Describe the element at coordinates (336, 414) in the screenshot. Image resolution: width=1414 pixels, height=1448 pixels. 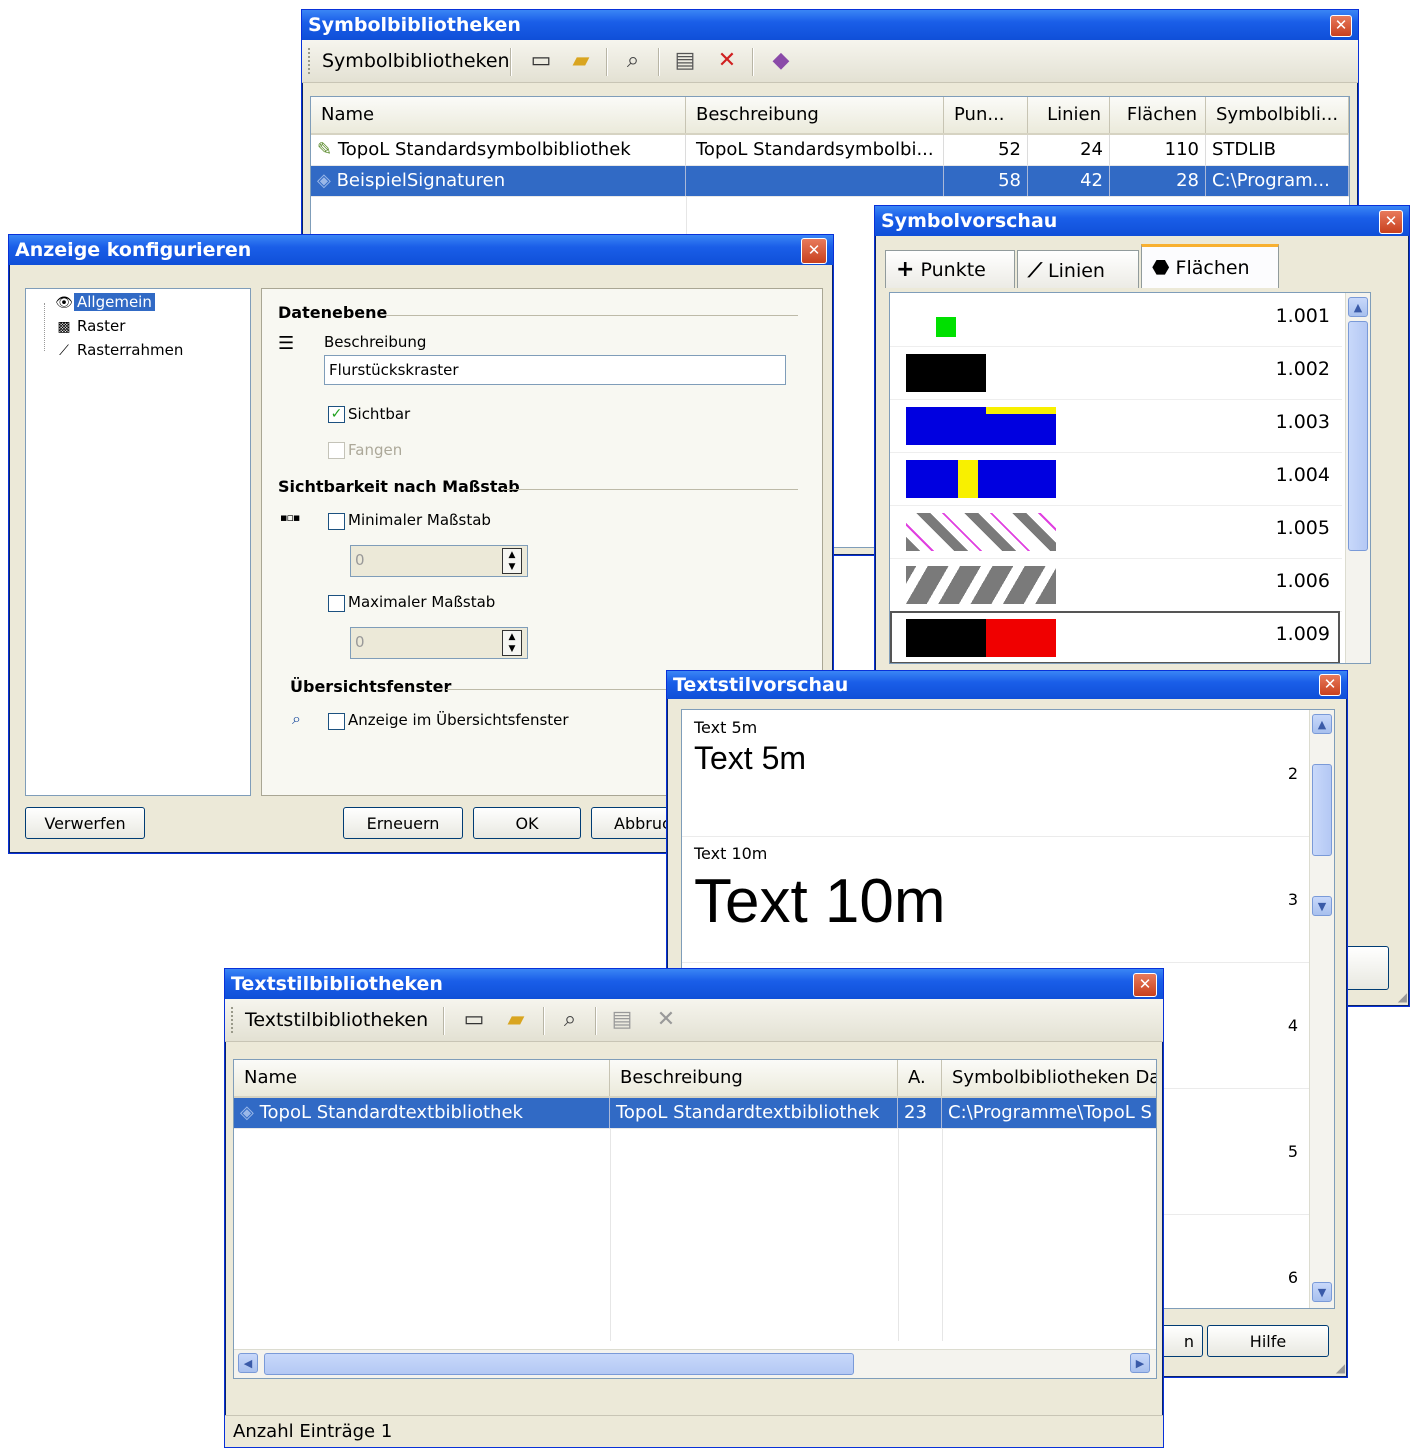
I see `sichtbar-checkbox: ✓` at that location.